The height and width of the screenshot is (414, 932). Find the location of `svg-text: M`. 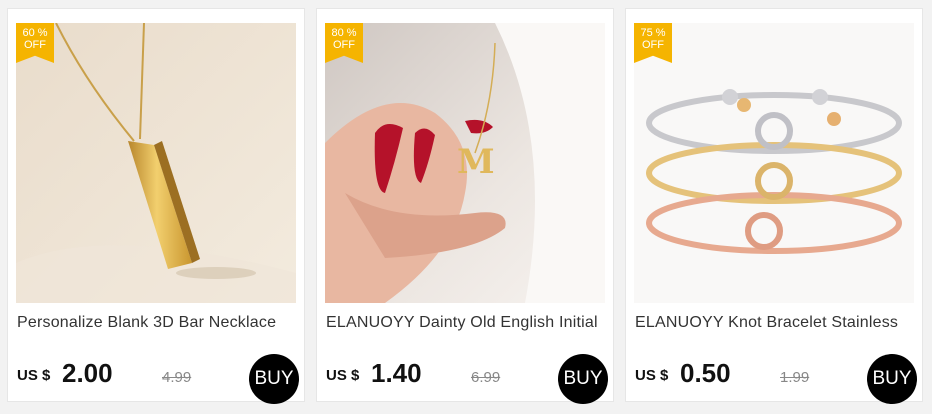

svg-text: M is located at coordinates (476, 162).